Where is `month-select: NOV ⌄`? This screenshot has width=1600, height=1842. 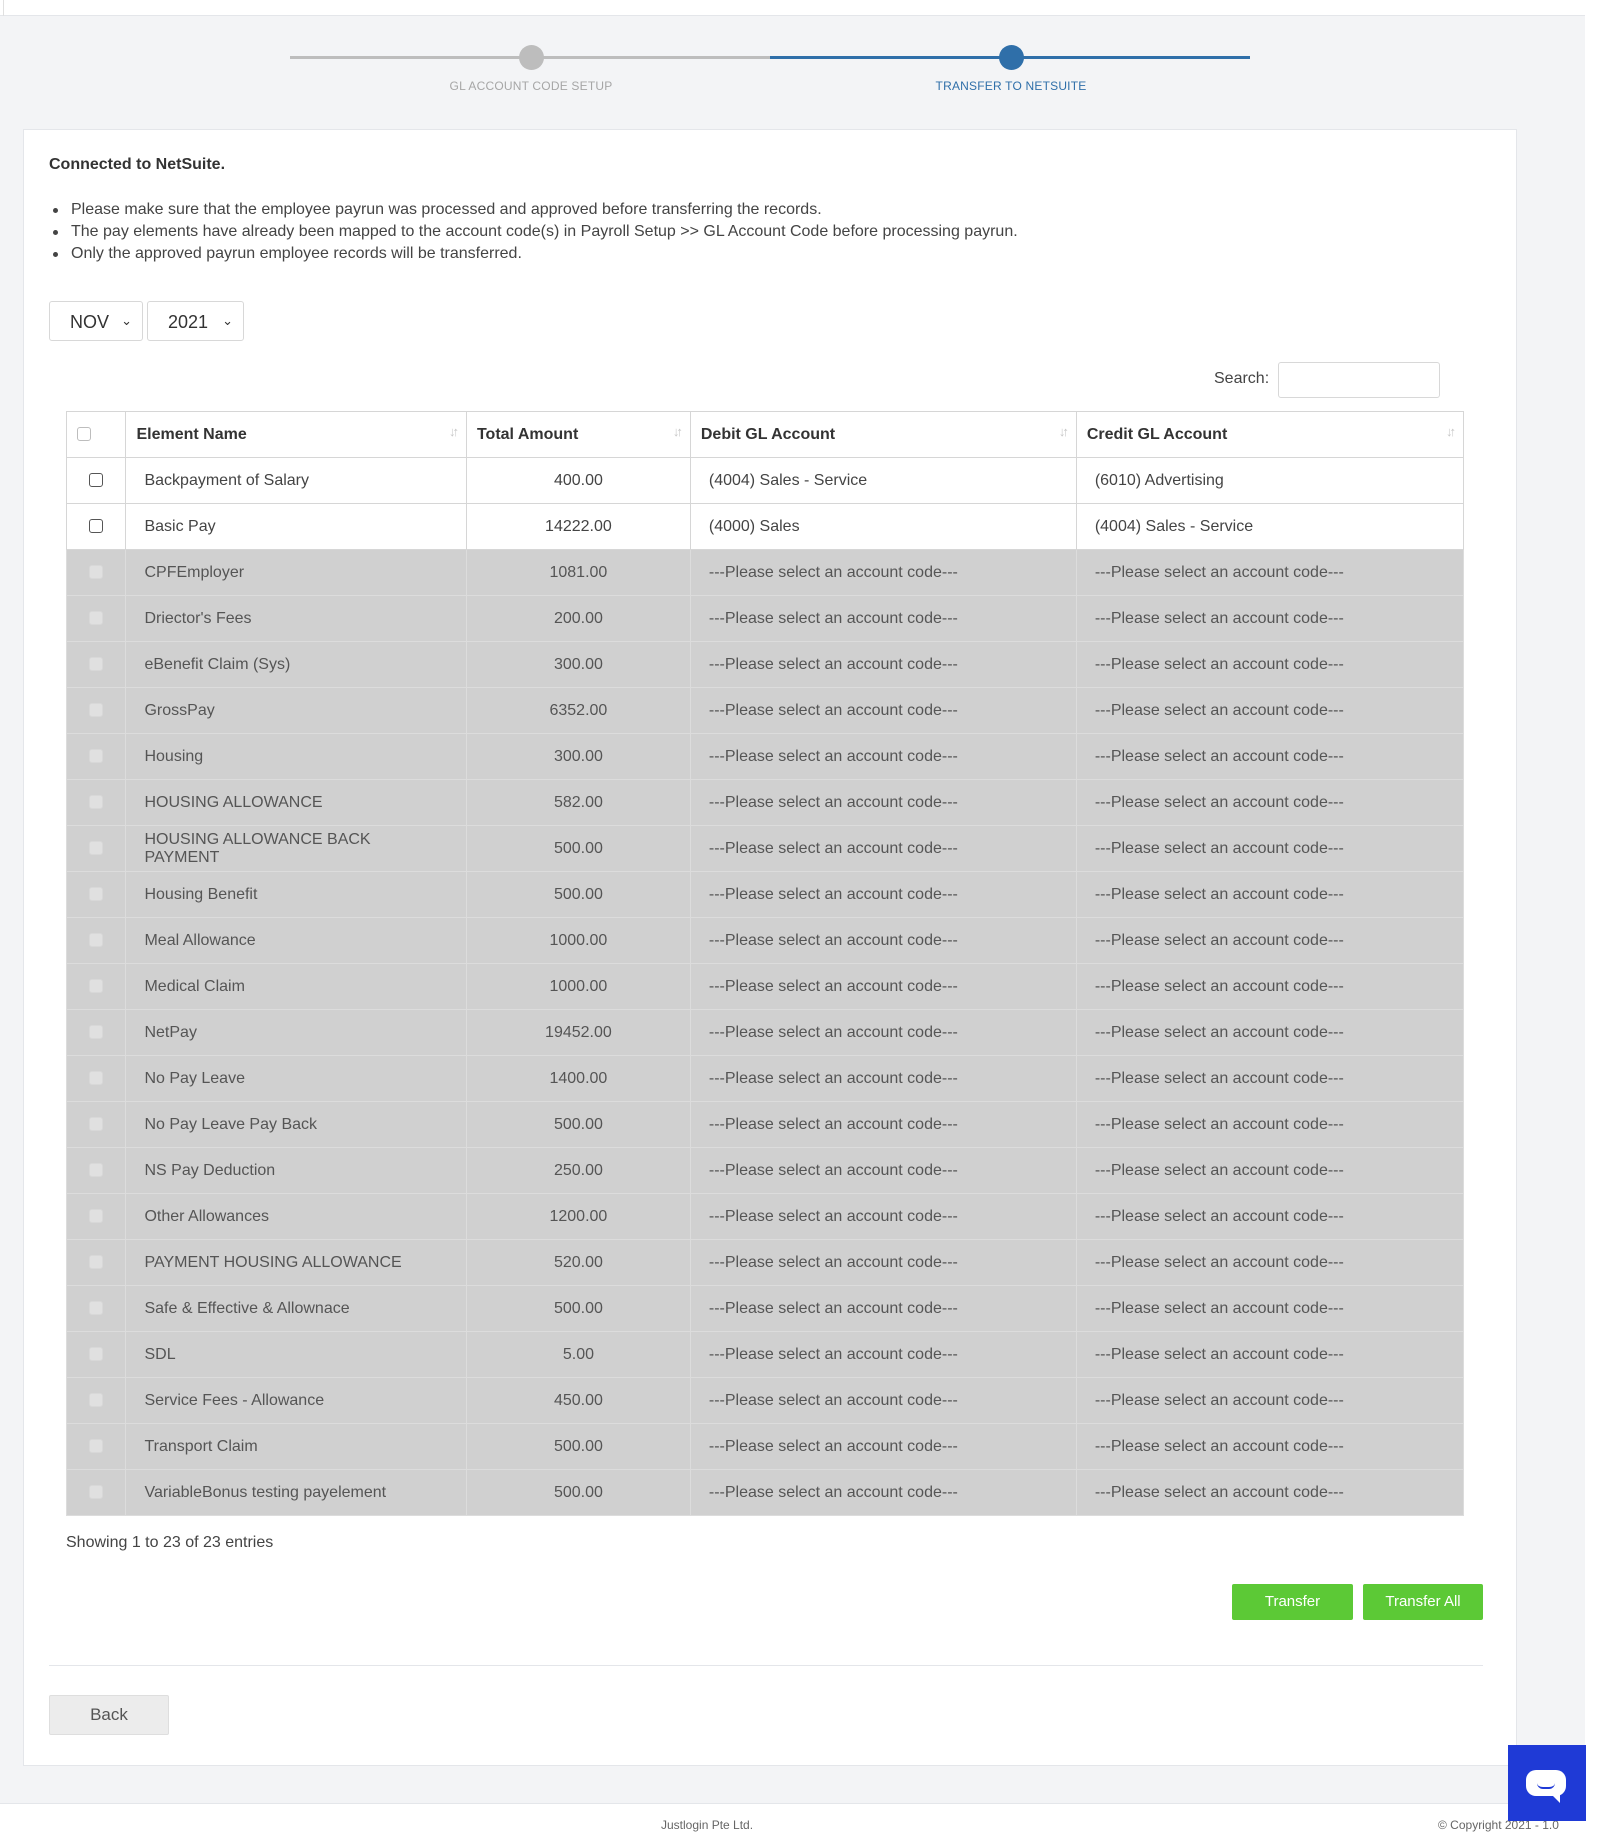 month-select: NOV ⌄ is located at coordinates (96, 321).